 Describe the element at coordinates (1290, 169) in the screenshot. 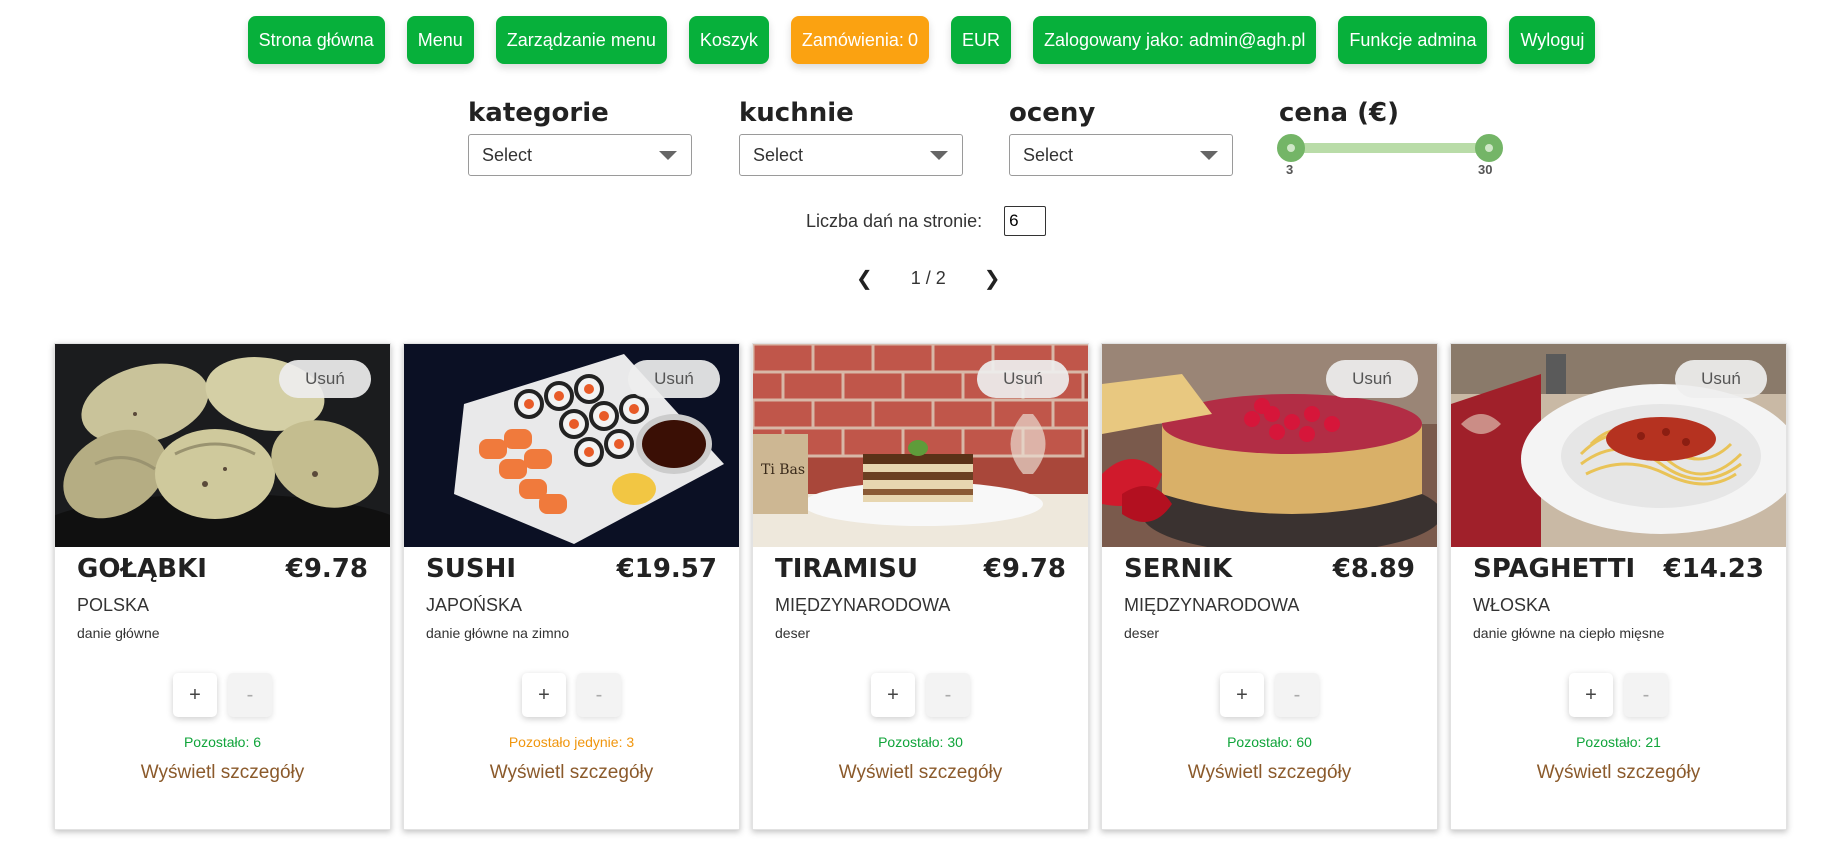

I see `price-min-value: 3` at that location.